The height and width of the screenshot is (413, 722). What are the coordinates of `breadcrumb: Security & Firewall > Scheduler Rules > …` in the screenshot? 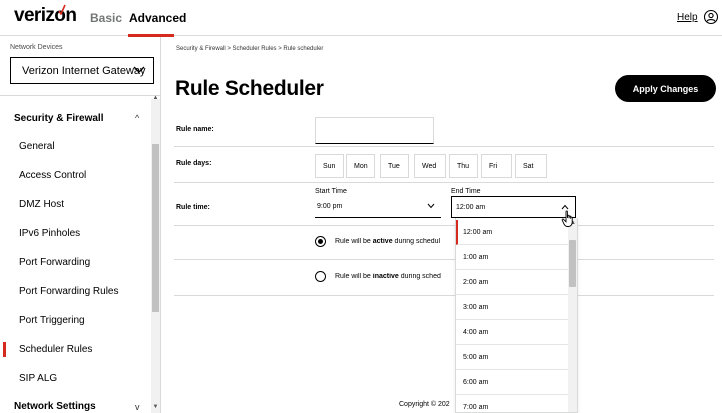 It's located at (249, 49).